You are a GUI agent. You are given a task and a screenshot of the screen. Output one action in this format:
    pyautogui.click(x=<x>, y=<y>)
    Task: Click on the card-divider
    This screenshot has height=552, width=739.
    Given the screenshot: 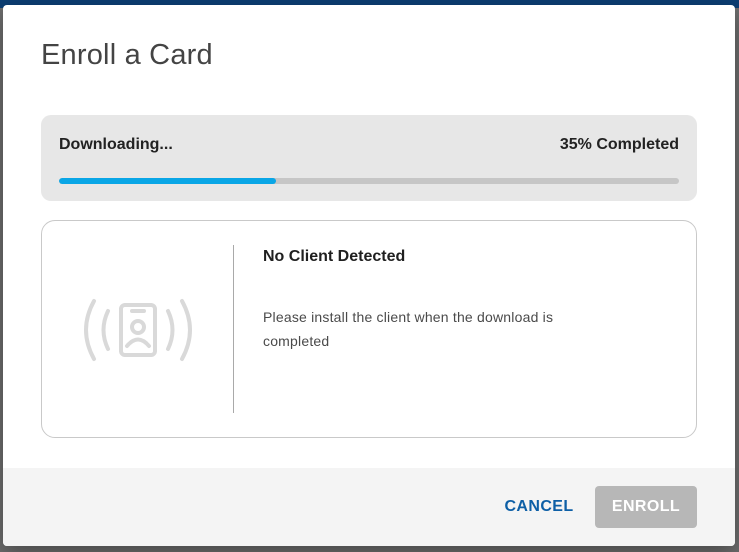 What is the action you would take?
    pyautogui.click(x=233, y=329)
    